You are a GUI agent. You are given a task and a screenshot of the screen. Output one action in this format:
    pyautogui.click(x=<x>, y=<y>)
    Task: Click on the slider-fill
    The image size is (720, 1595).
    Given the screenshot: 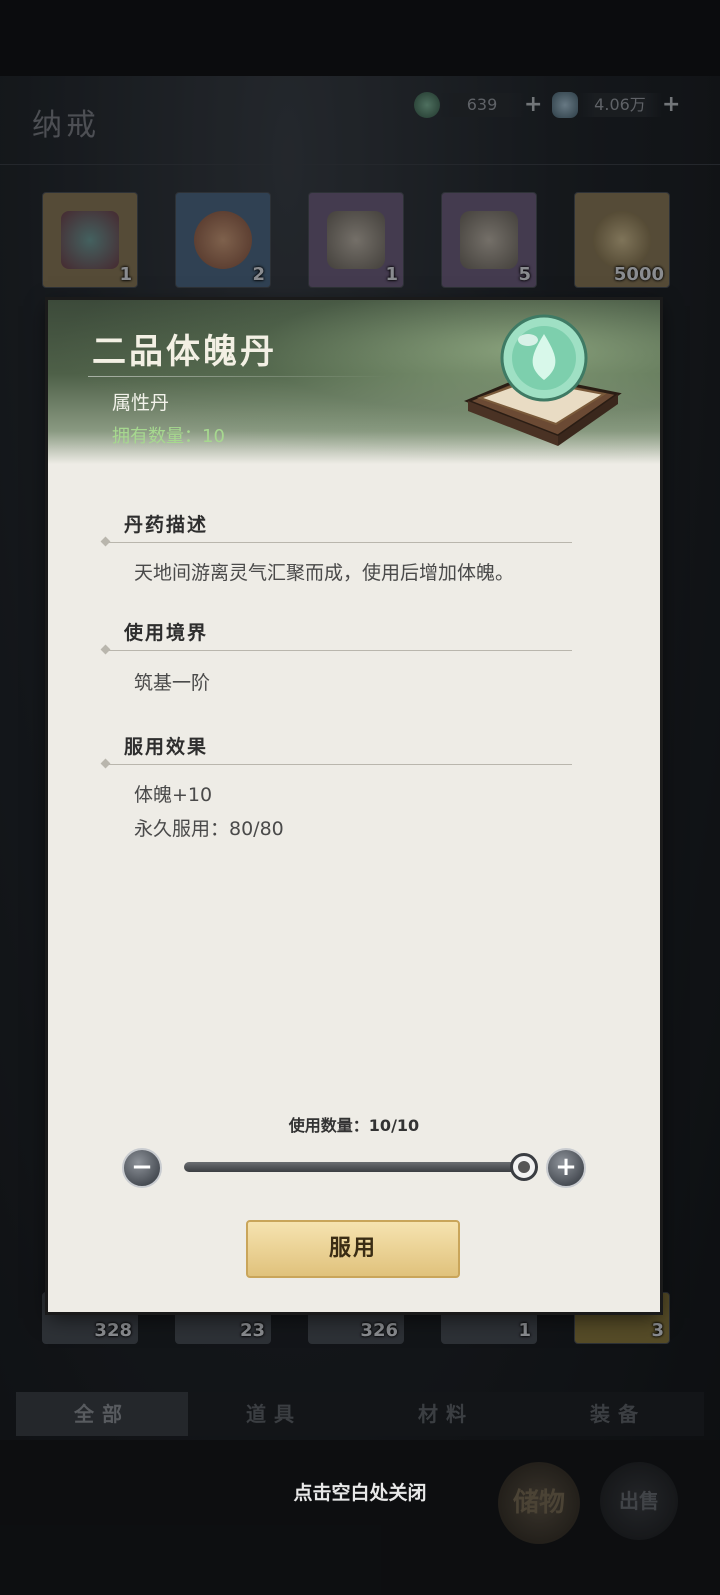 What is the action you would take?
    pyautogui.click(x=354, y=1167)
    